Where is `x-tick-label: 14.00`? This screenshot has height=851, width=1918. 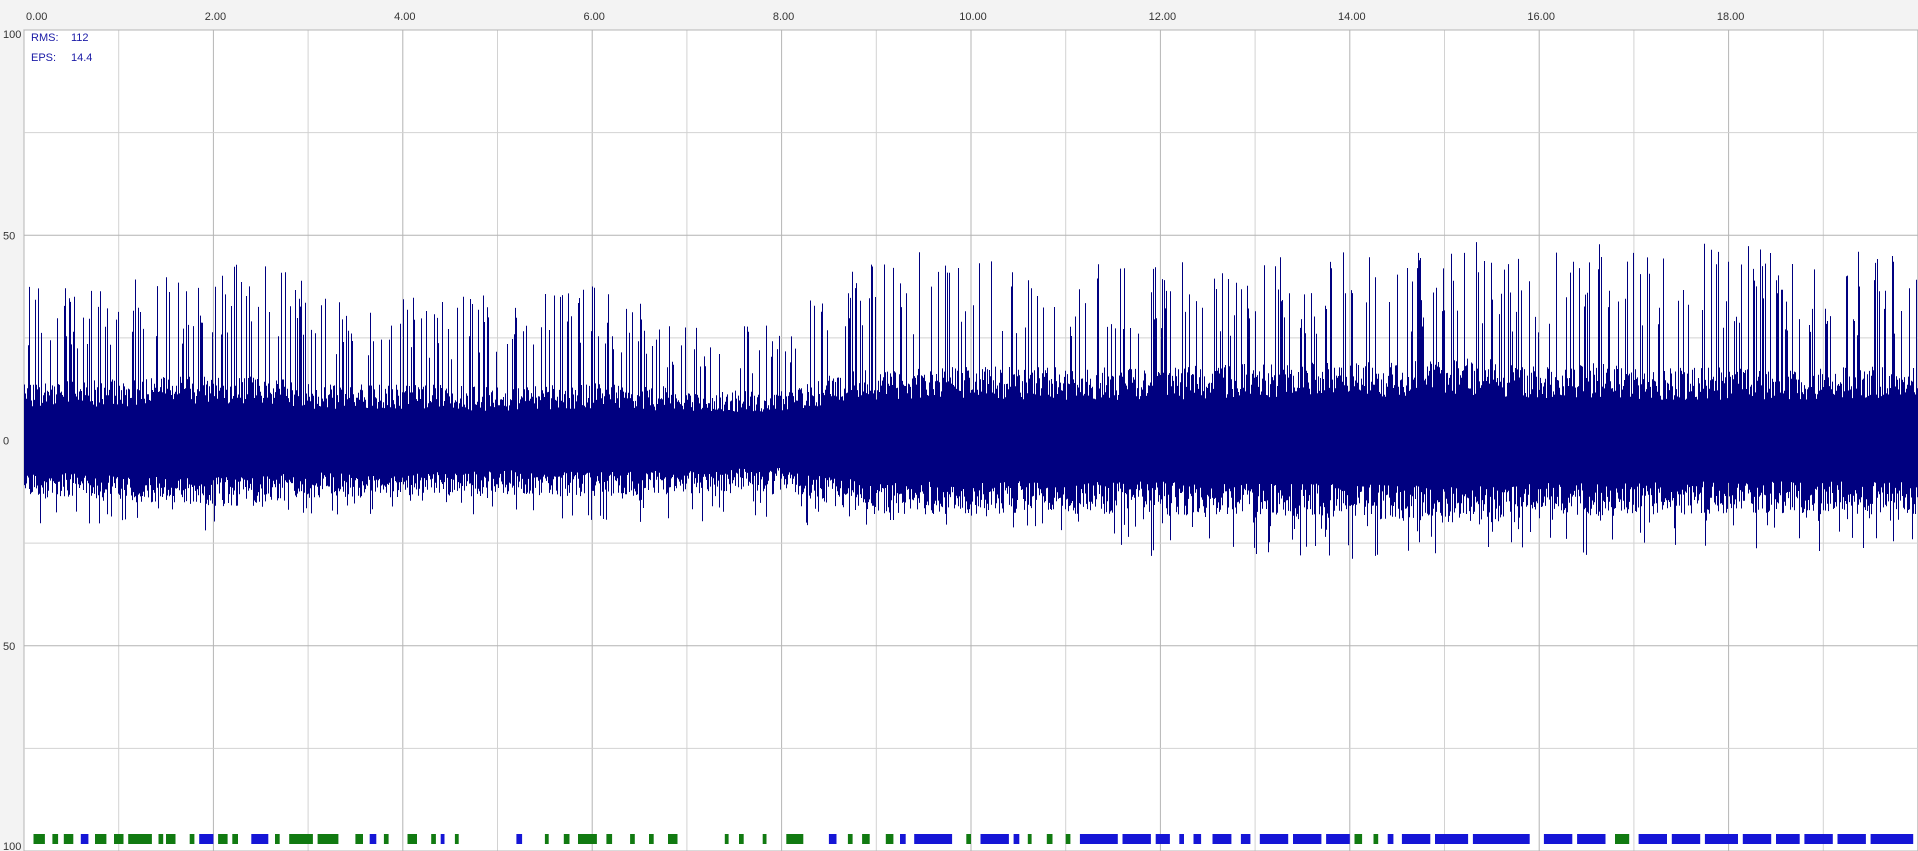 x-tick-label: 14.00 is located at coordinates (1352, 17).